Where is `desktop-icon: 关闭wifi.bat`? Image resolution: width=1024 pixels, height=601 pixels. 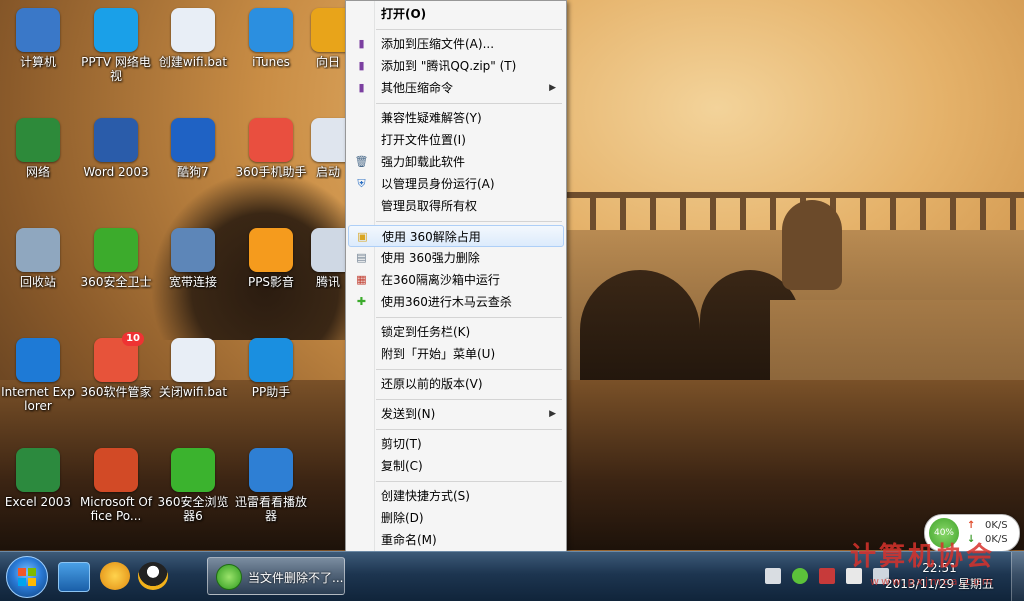 desktop-icon: 关闭wifi.bat is located at coordinates (193, 368).